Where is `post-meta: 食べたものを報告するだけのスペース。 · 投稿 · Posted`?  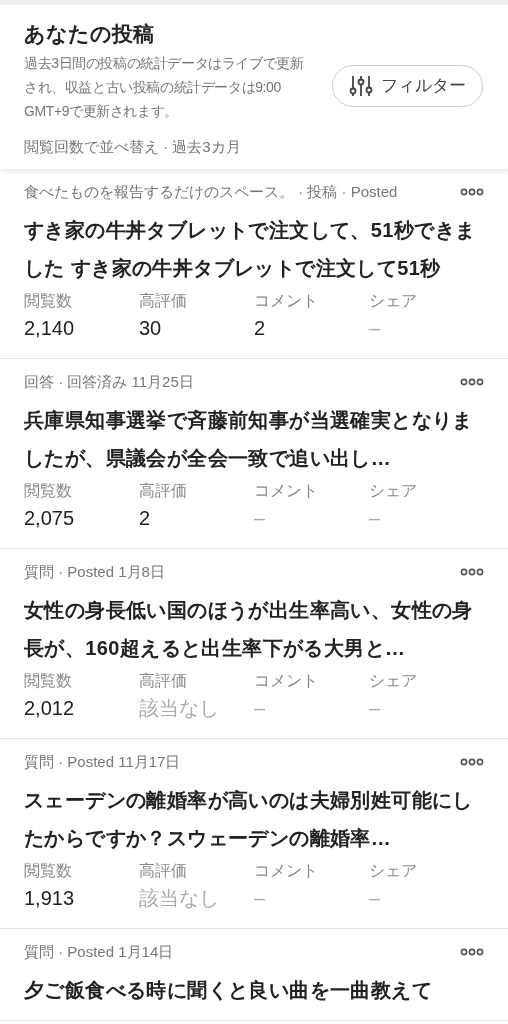
post-meta: 食べたものを報告するだけのスペース。 · 投稿 · Posted is located at coordinates (211, 191).